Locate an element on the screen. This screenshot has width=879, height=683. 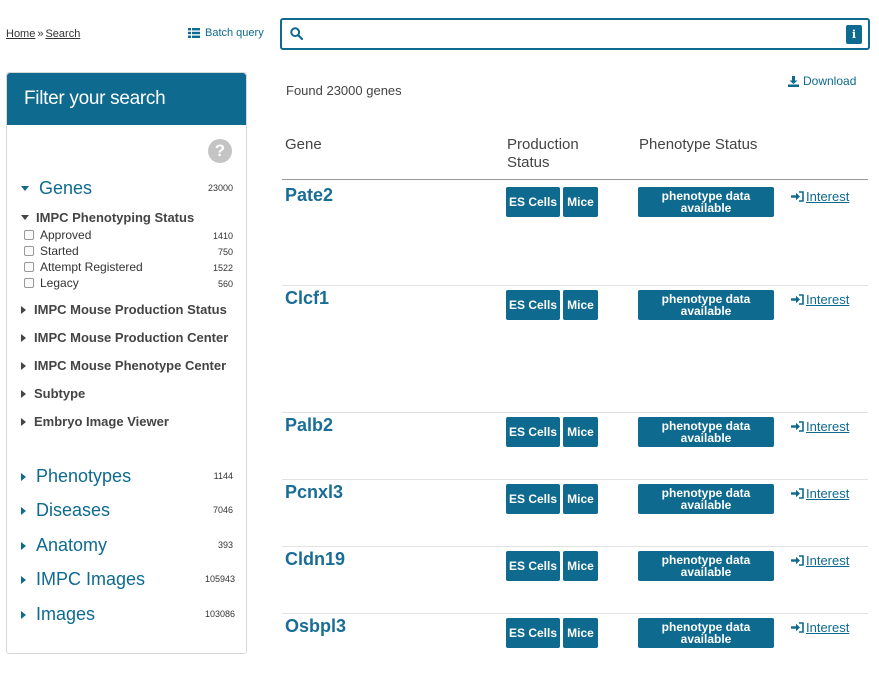
subfilter-label: IMPC Mouse Production Status is located at coordinates (130, 309).